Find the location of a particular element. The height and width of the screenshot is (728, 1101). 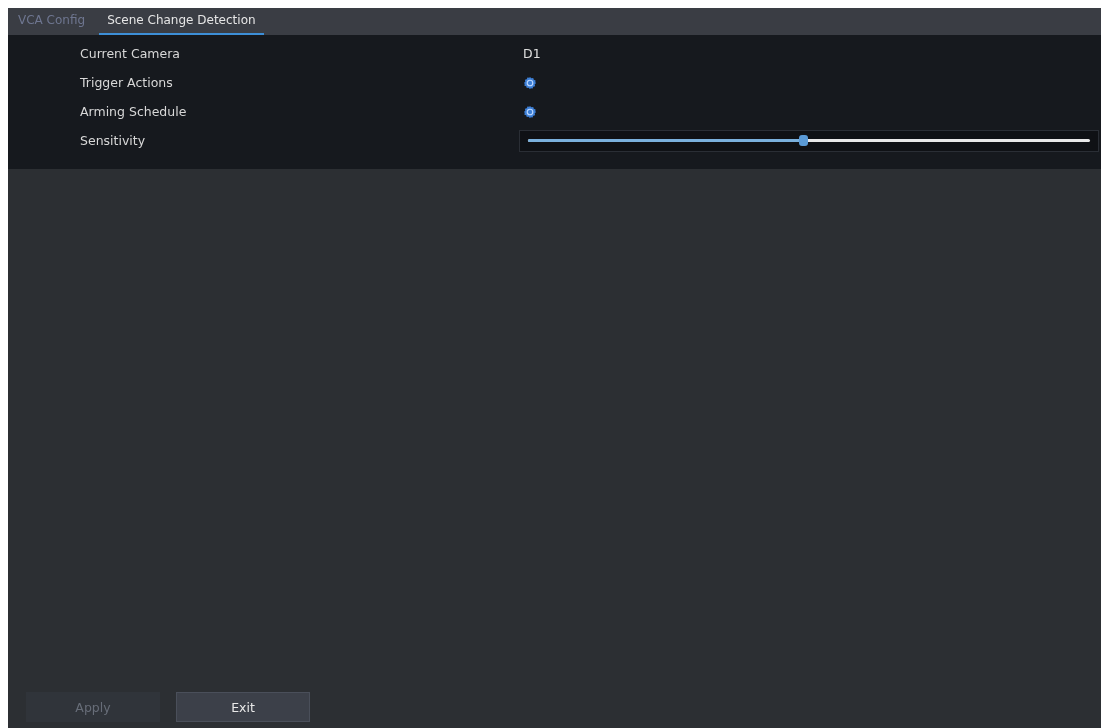

setting-label: Current Camera is located at coordinates (130, 53).